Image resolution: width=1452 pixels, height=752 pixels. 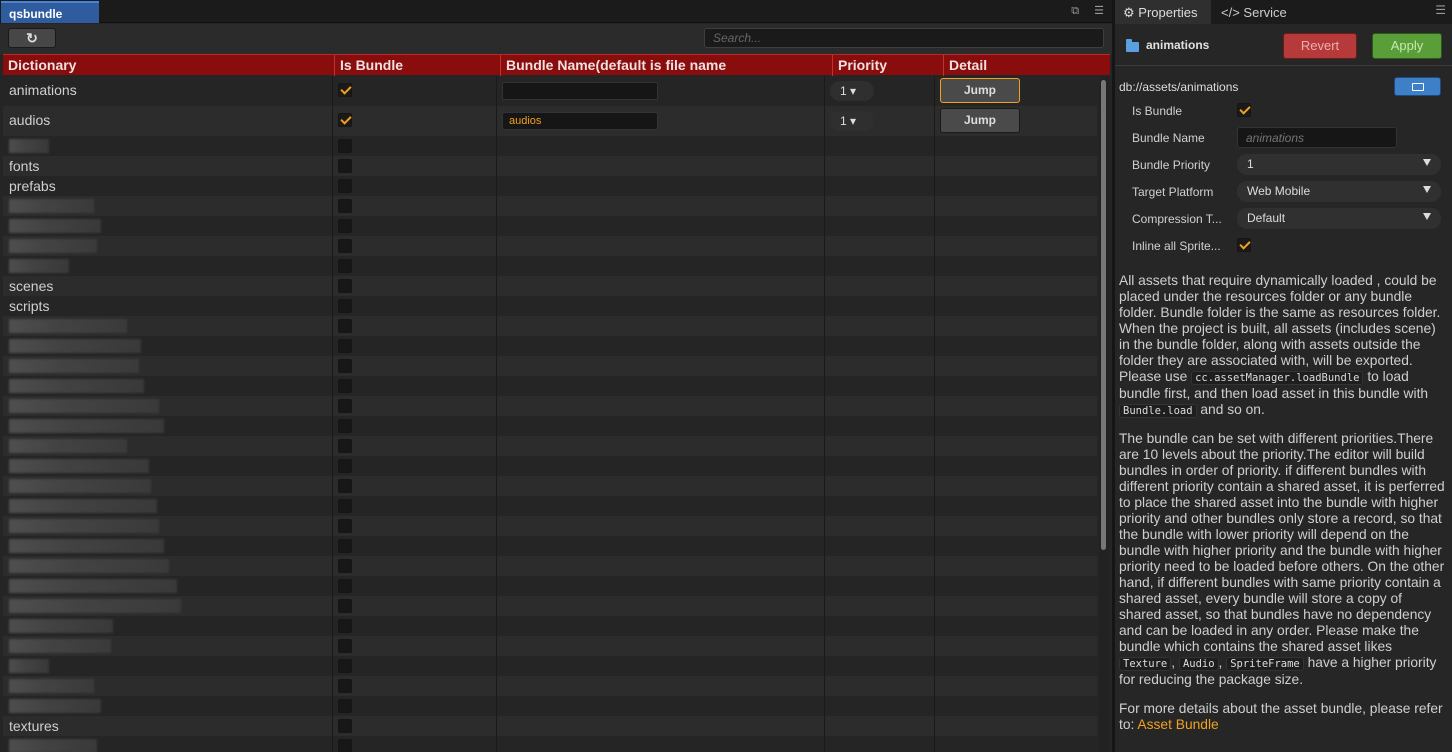 I want to click on open-folder-button, so click(x=1417, y=86).